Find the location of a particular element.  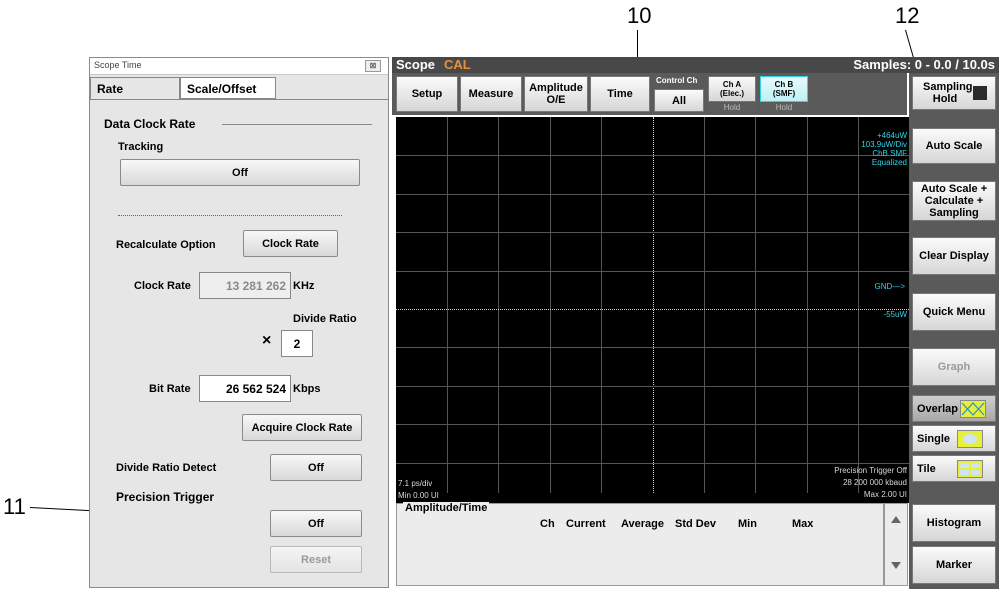

marker-button: Marker is located at coordinates (954, 565).